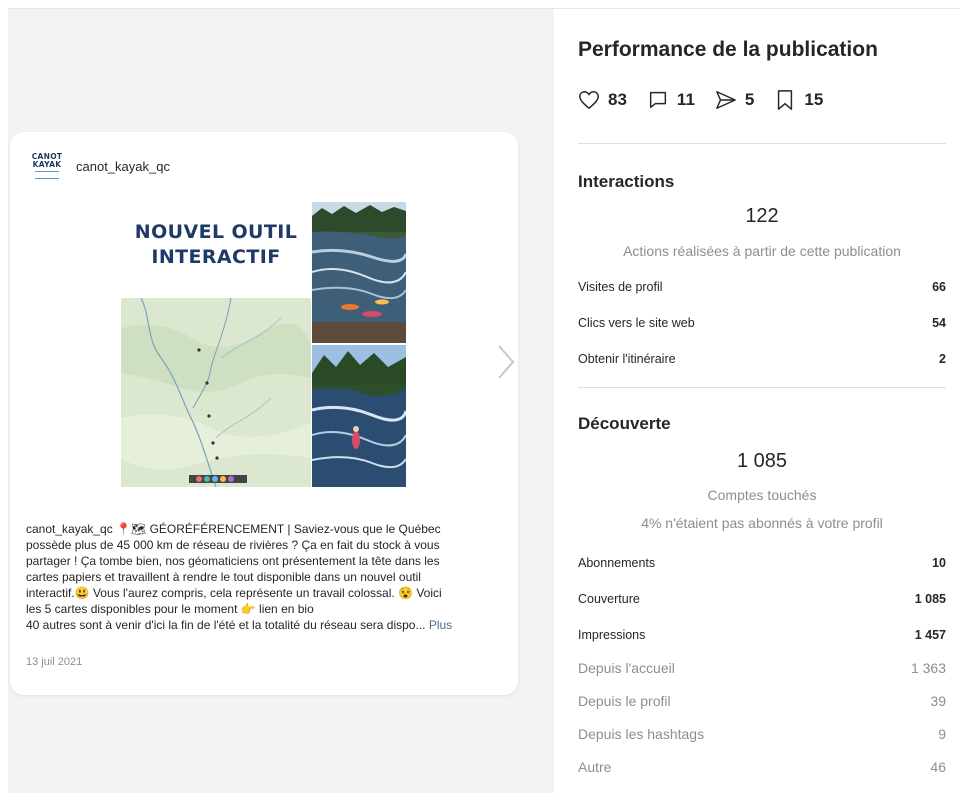 This screenshot has height=793, width=959. What do you see at coordinates (762, 323) in the screenshot?
I see `stat-row: Clics vers le site web 54` at bounding box center [762, 323].